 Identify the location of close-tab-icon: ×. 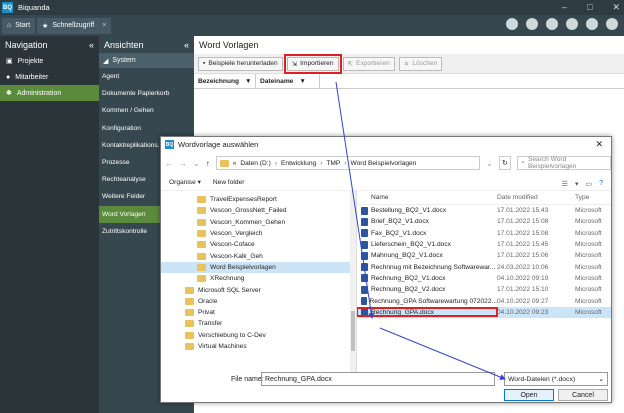
(104, 25).